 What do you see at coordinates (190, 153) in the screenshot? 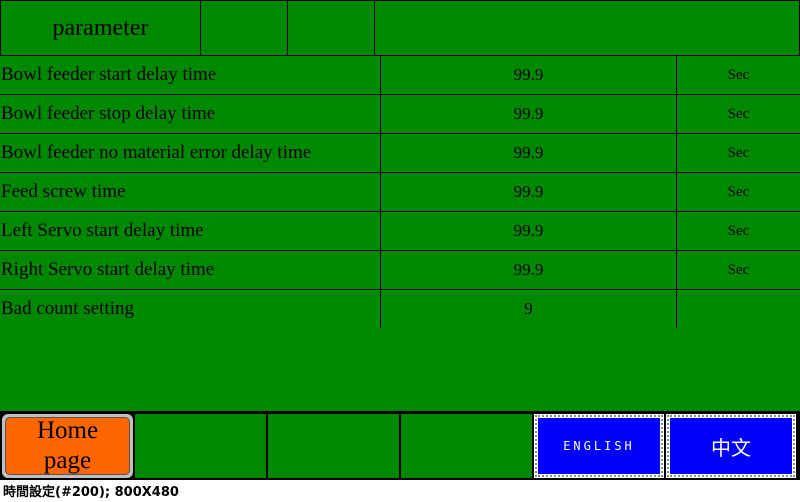
I see `param-label: Bowl feeder no material error delay time` at bounding box center [190, 153].